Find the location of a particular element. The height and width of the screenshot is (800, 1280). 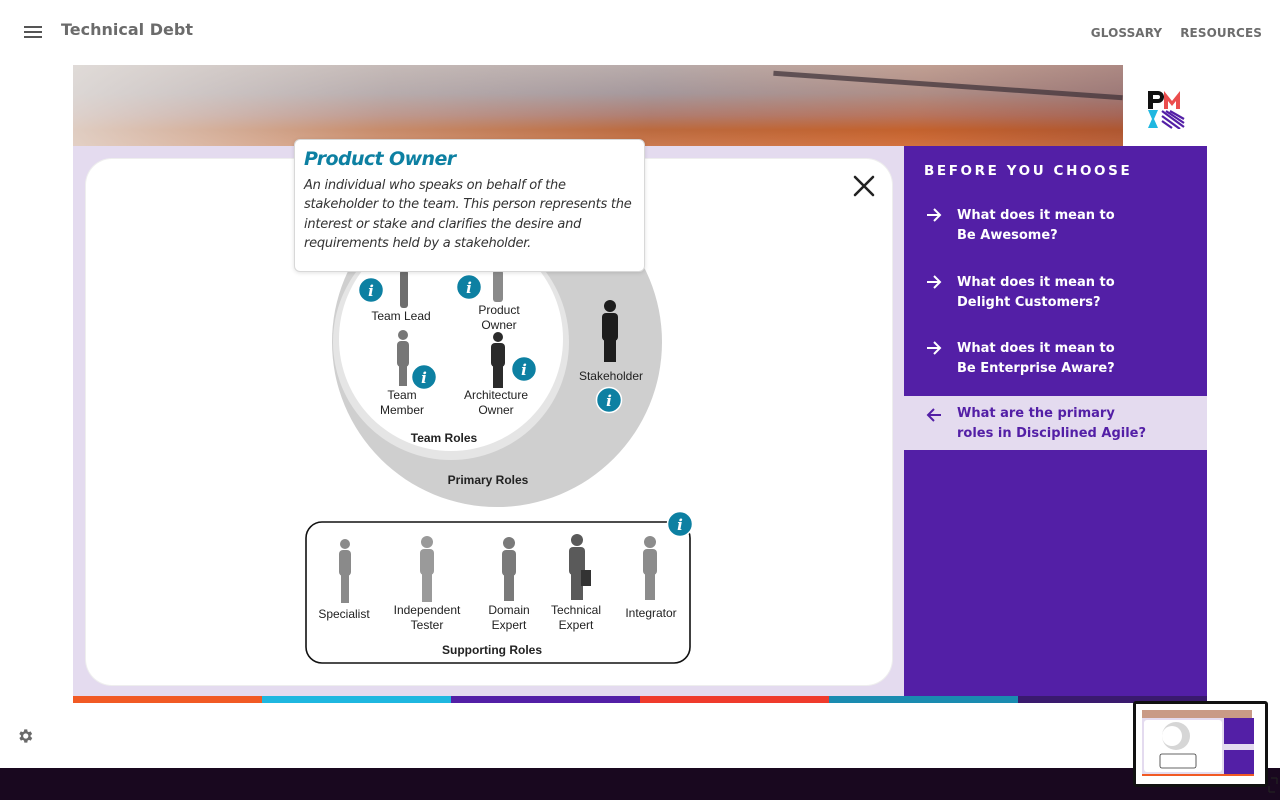

slide-thumbnail is located at coordinates (1200, 744).